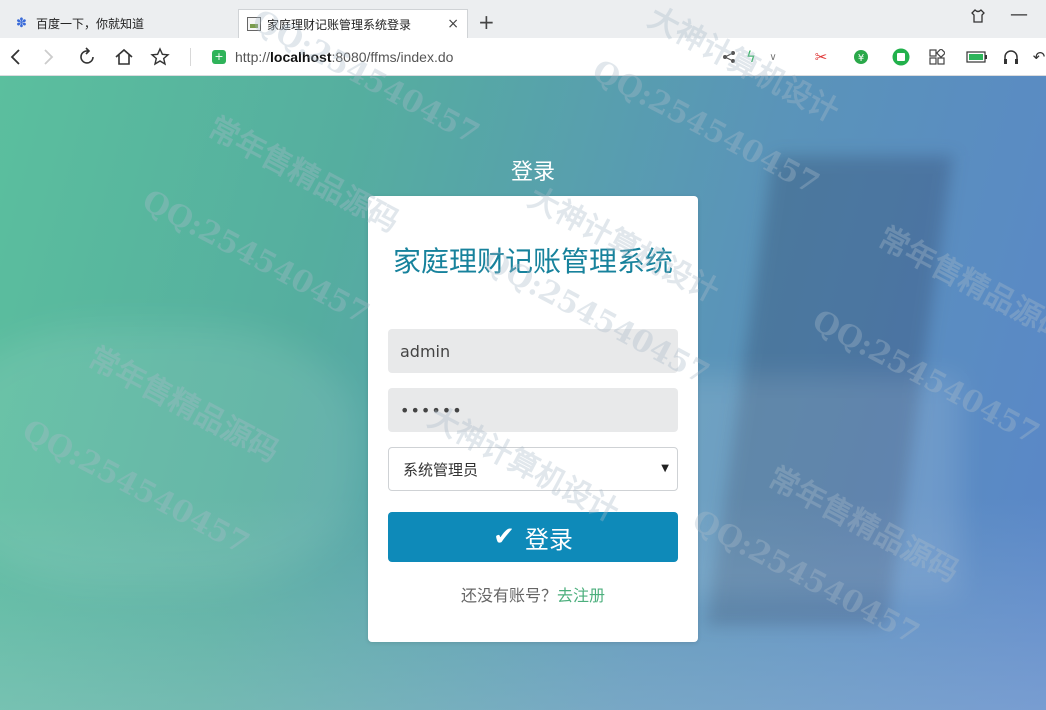 The image size is (1046, 710). Describe the element at coordinates (751, 57) in the screenshot. I see `lightning-icon: ϟ` at that location.